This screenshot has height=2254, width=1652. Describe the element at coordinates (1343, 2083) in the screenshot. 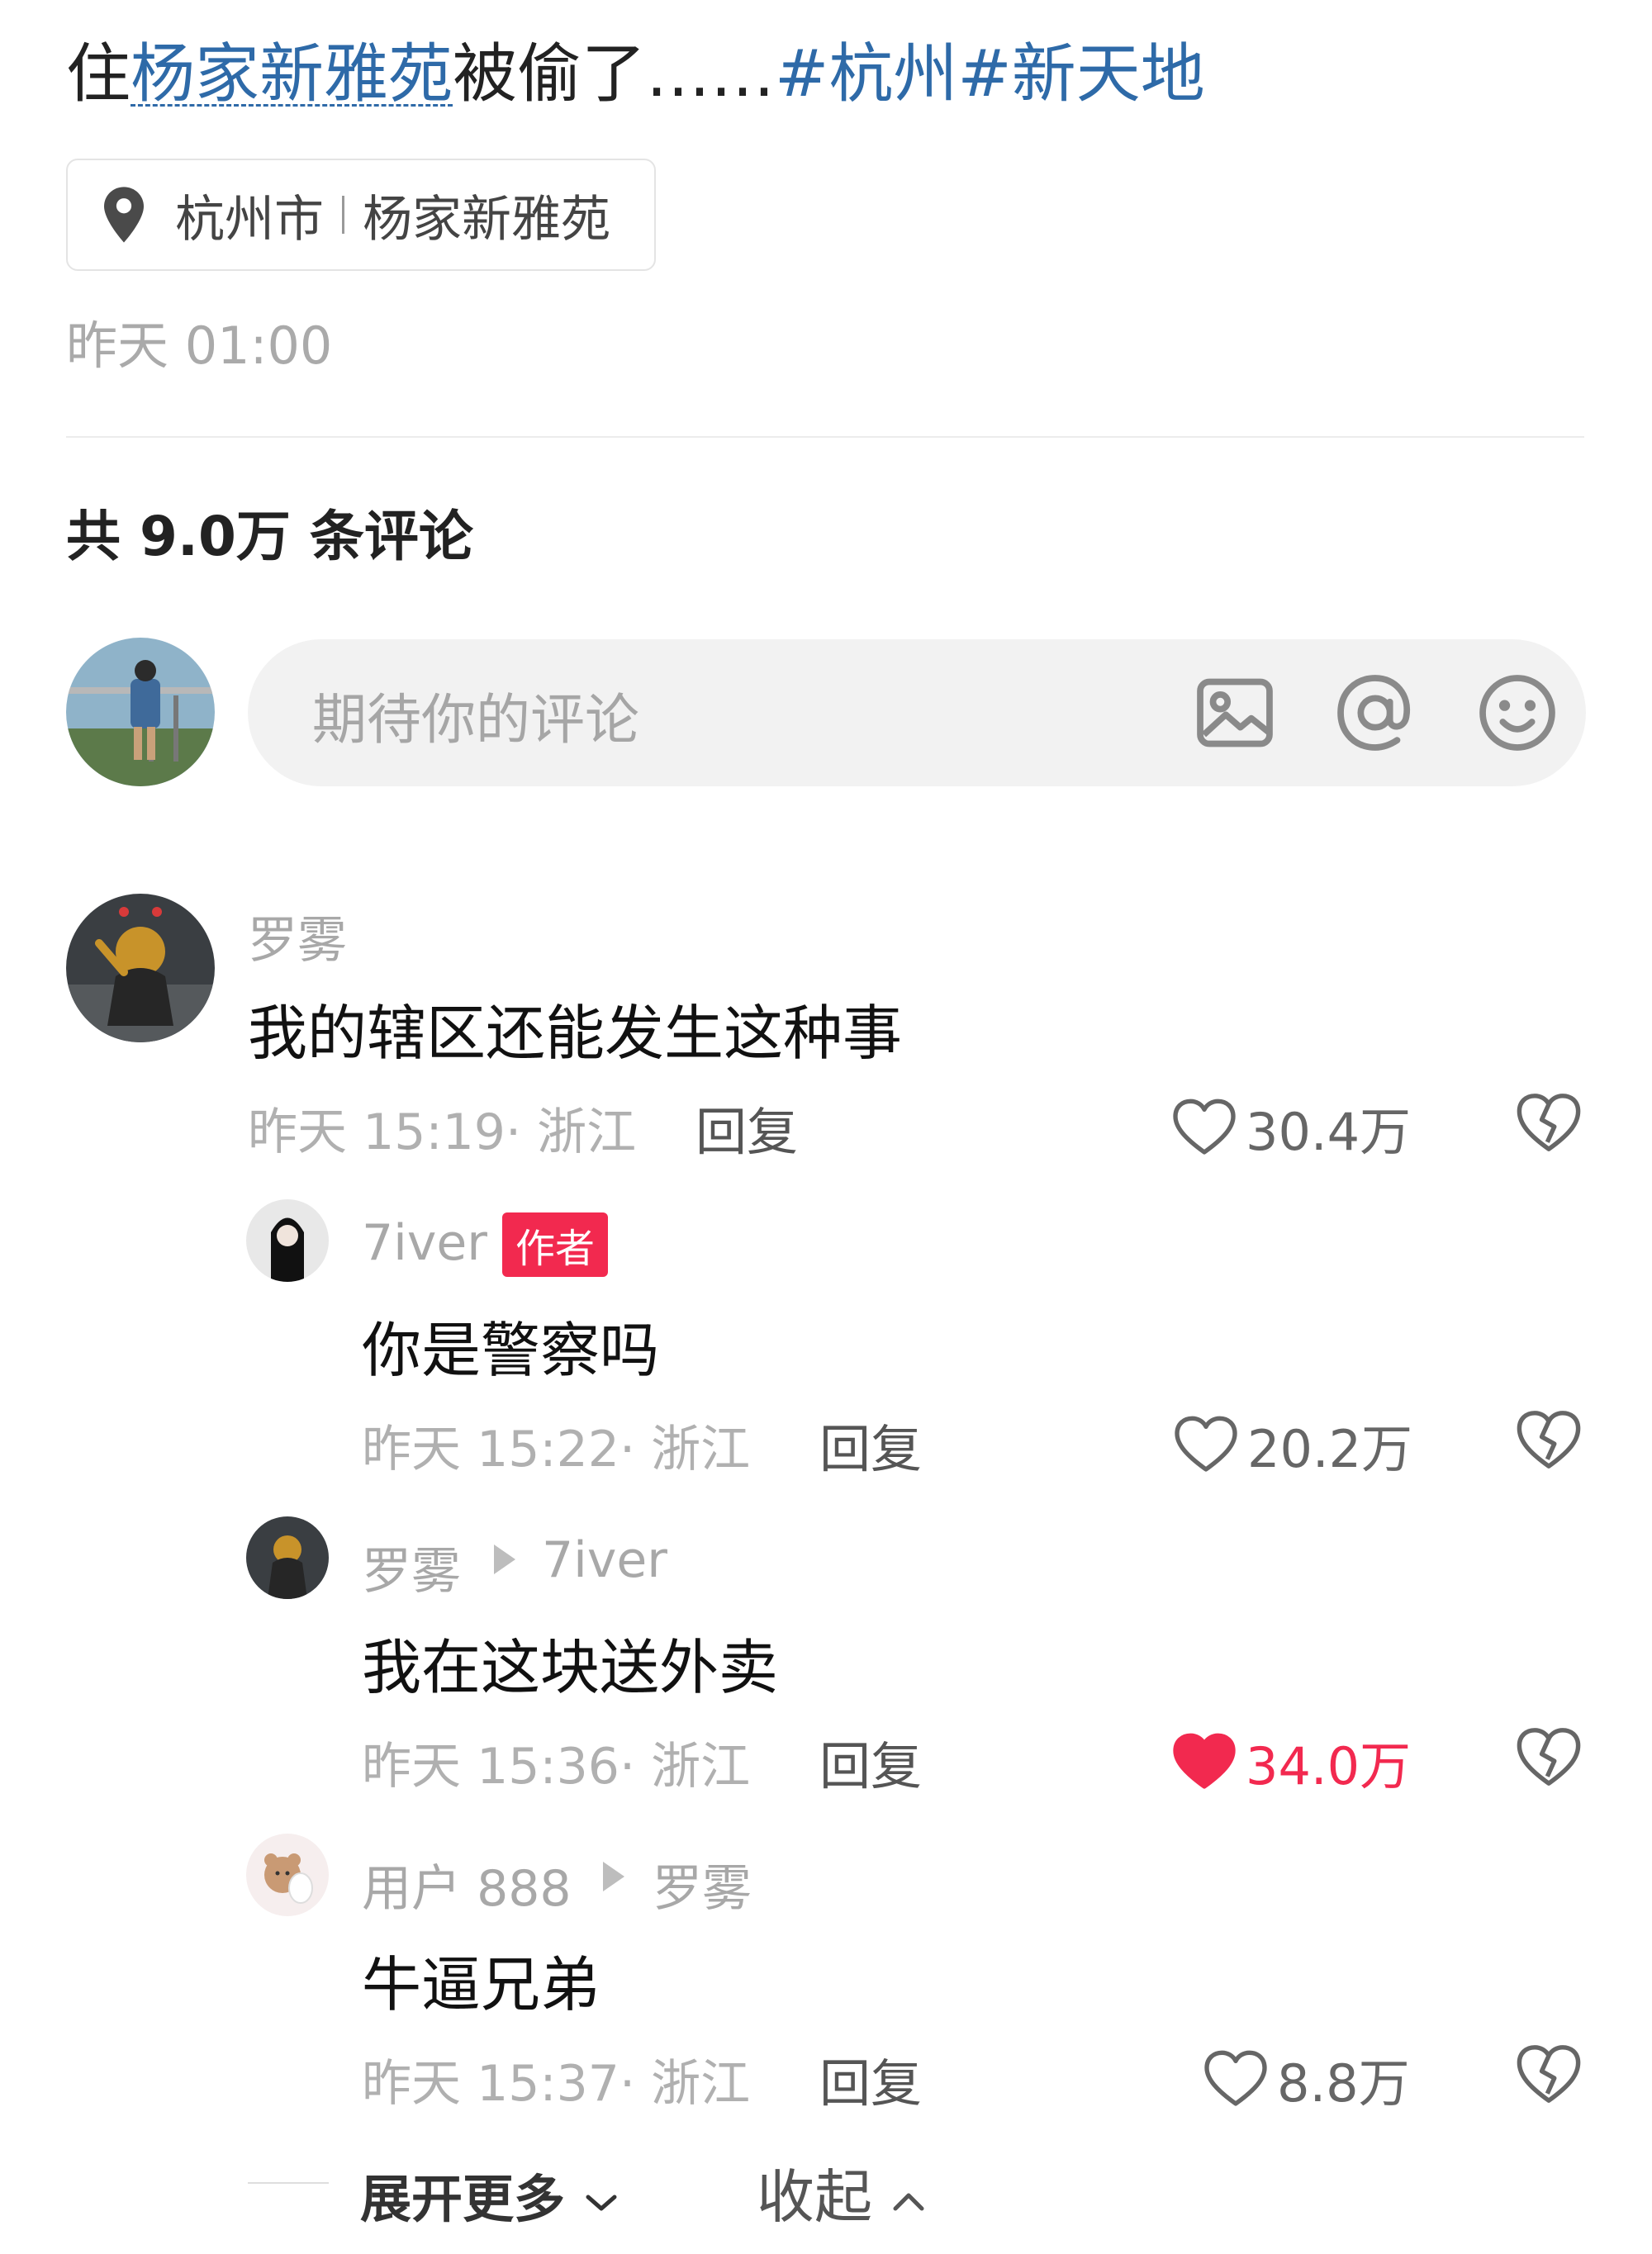

I see `like-count: 8.8万` at that location.